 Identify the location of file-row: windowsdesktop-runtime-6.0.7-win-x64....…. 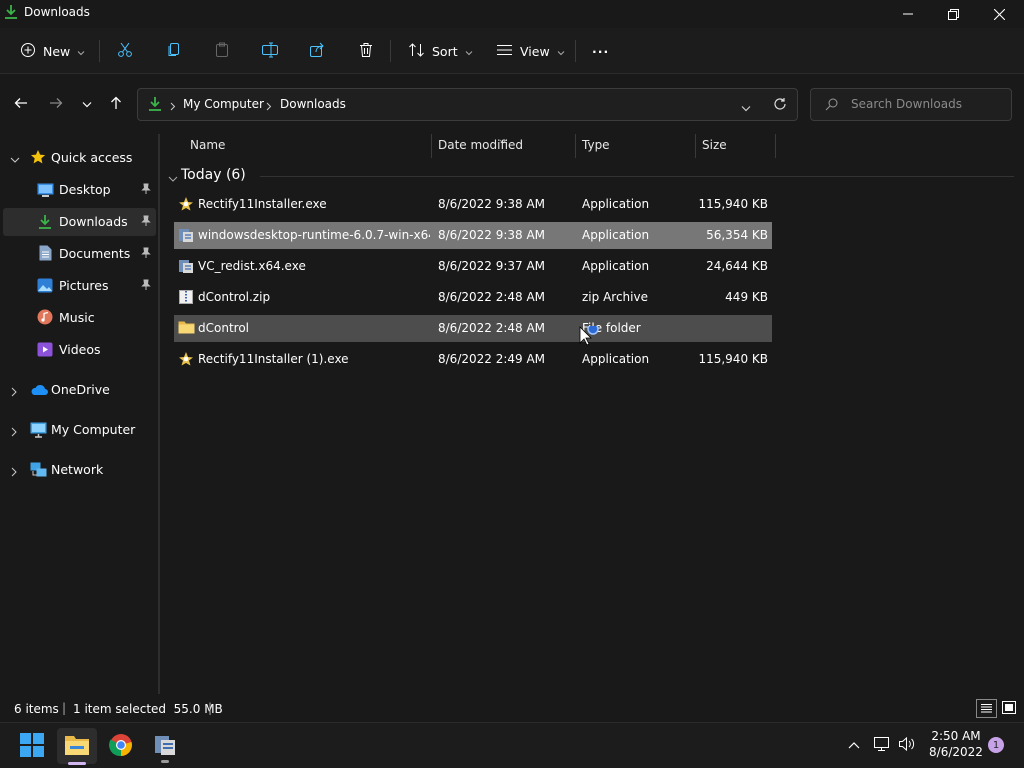
(473, 235).